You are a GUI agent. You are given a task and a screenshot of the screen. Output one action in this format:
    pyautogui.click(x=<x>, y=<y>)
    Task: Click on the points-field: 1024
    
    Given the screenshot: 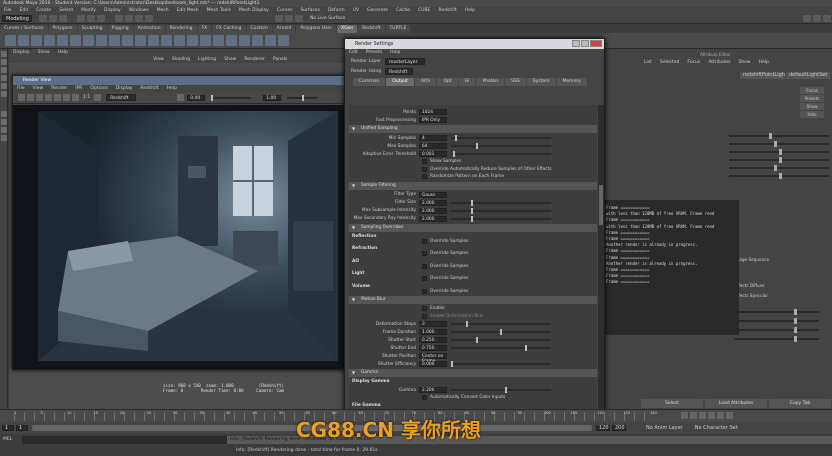 What is the action you would take?
    pyautogui.click(x=433, y=112)
    